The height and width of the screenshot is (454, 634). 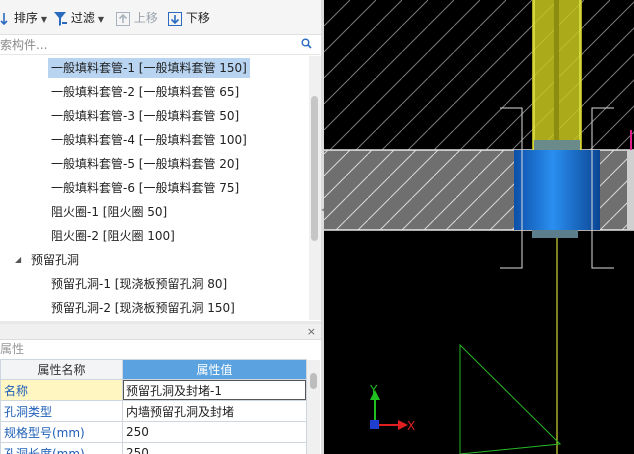 I want to click on tree-scrollbar, so click(x=315, y=188).